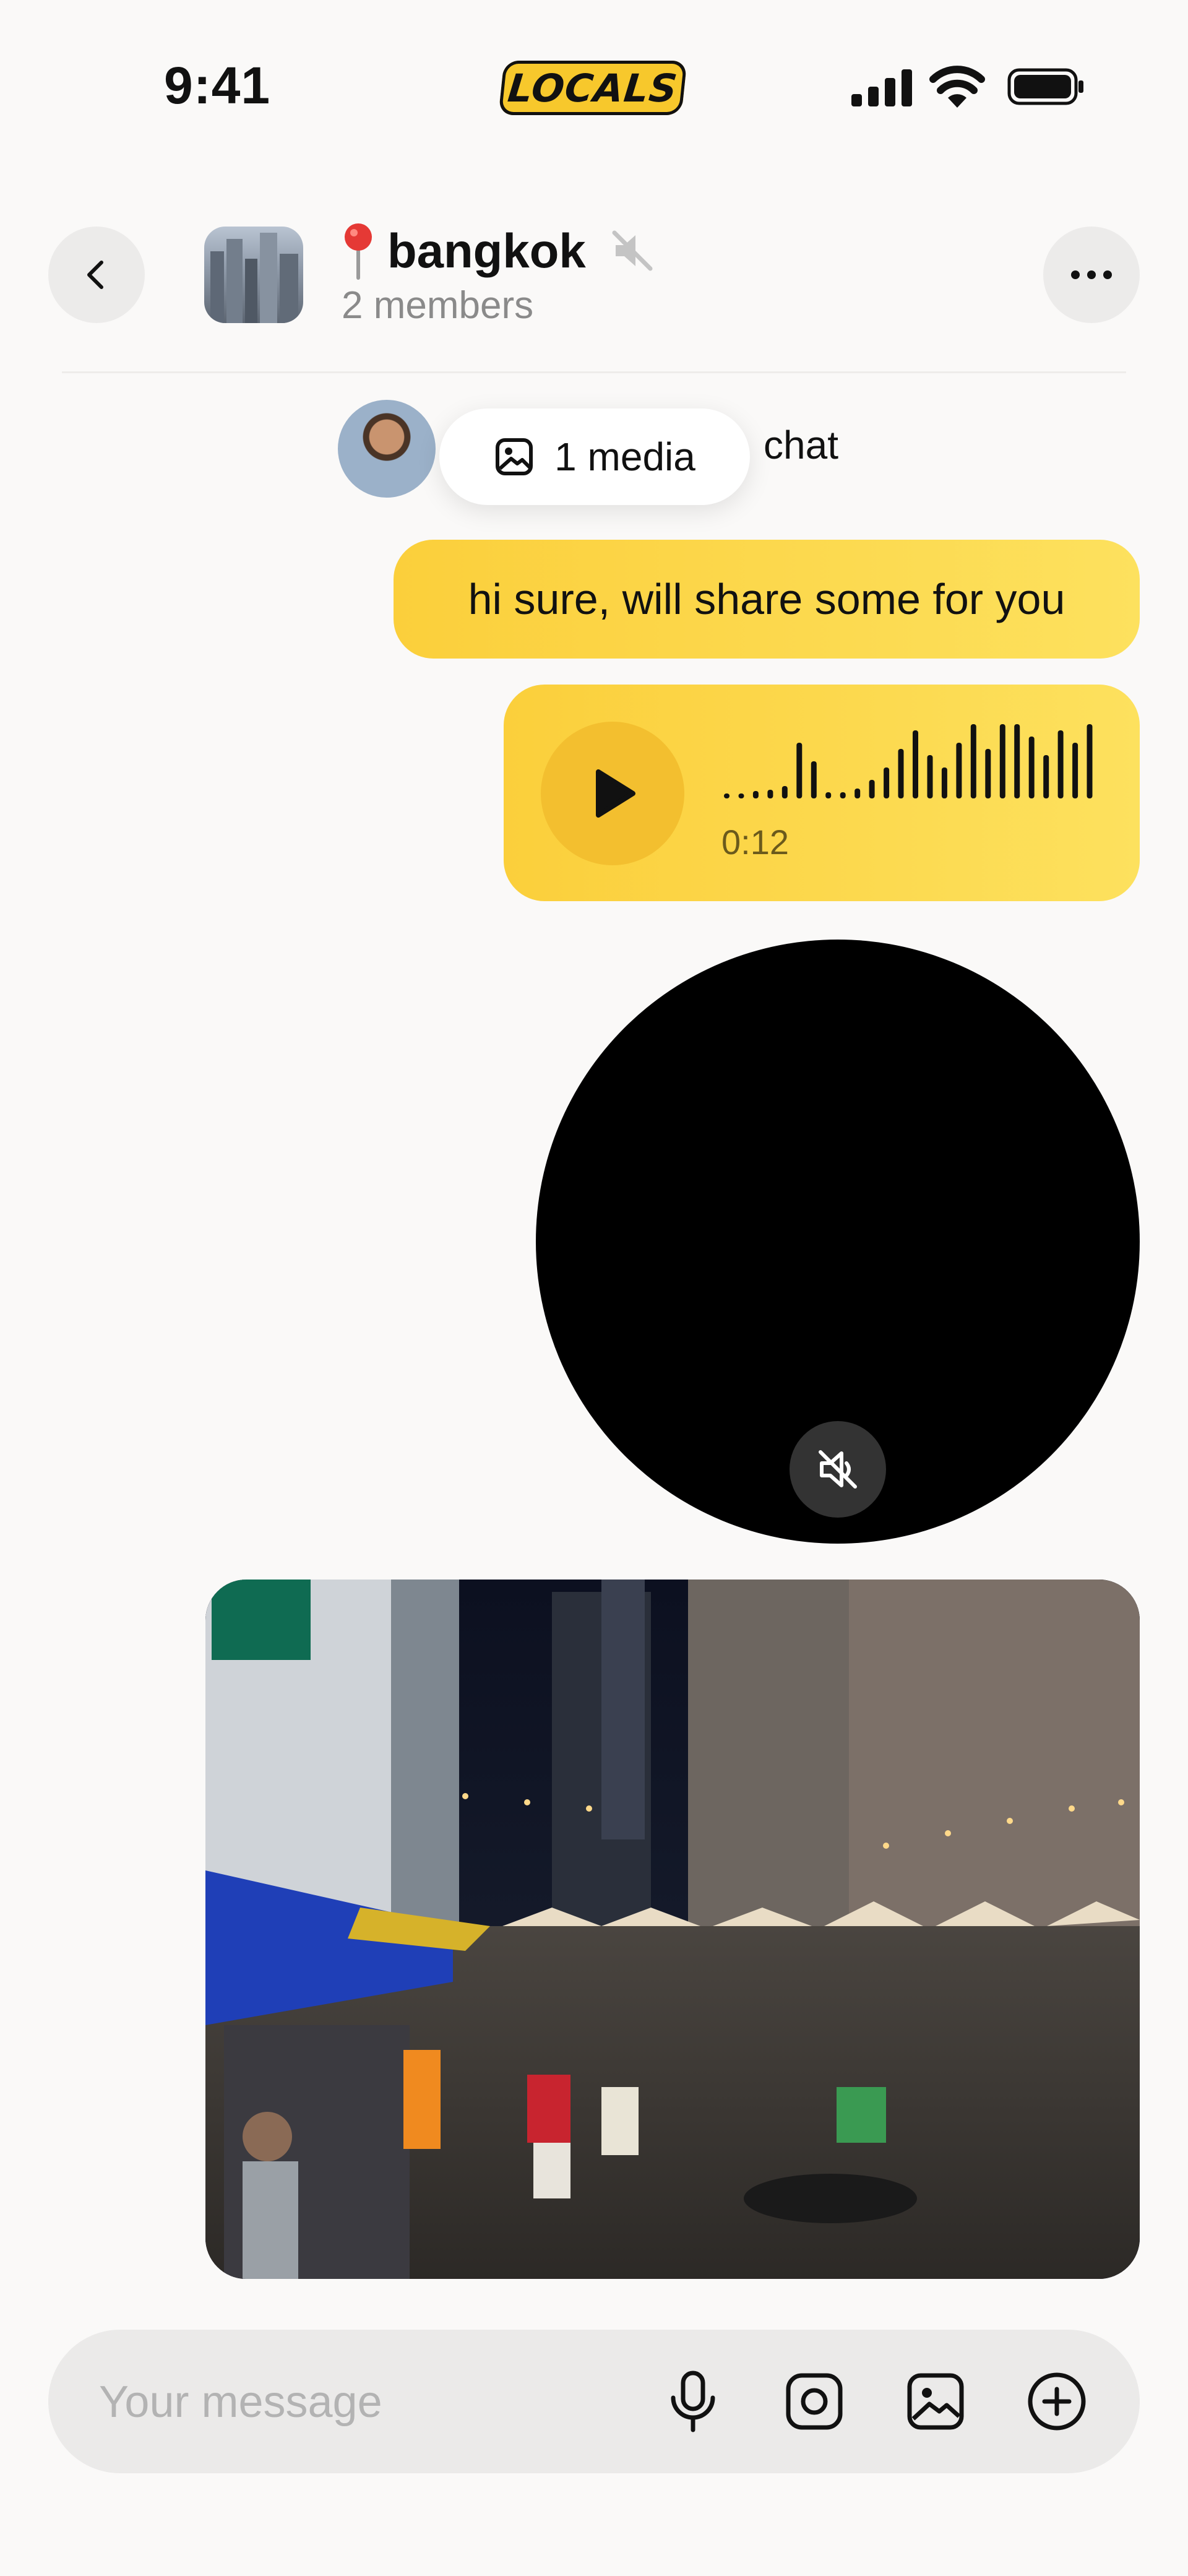 The width and height of the screenshot is (1188, 2576). Describe the element at coordinates (615, 793) in the screenshot. I see `play-icon` at that location.